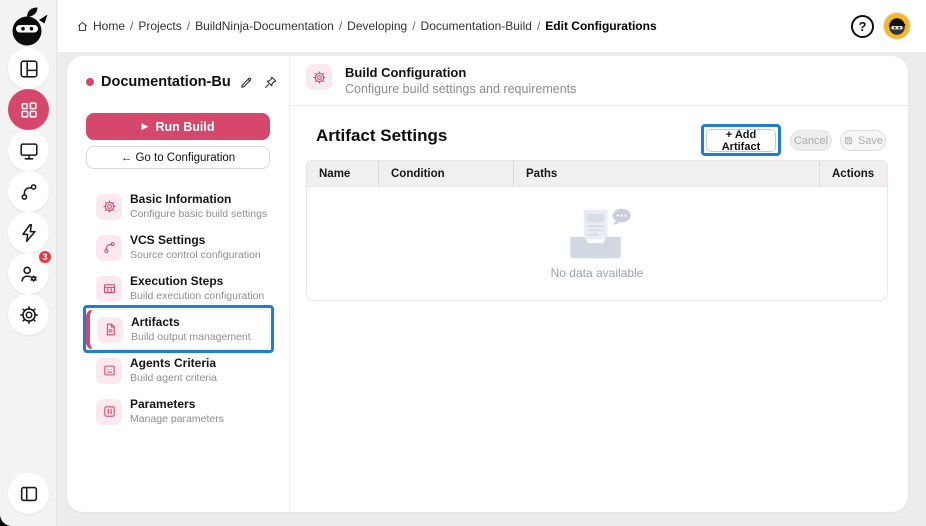 This screenshot has height=526, width=926. I want to click on ninja-logo-icon, so click(30, 26).